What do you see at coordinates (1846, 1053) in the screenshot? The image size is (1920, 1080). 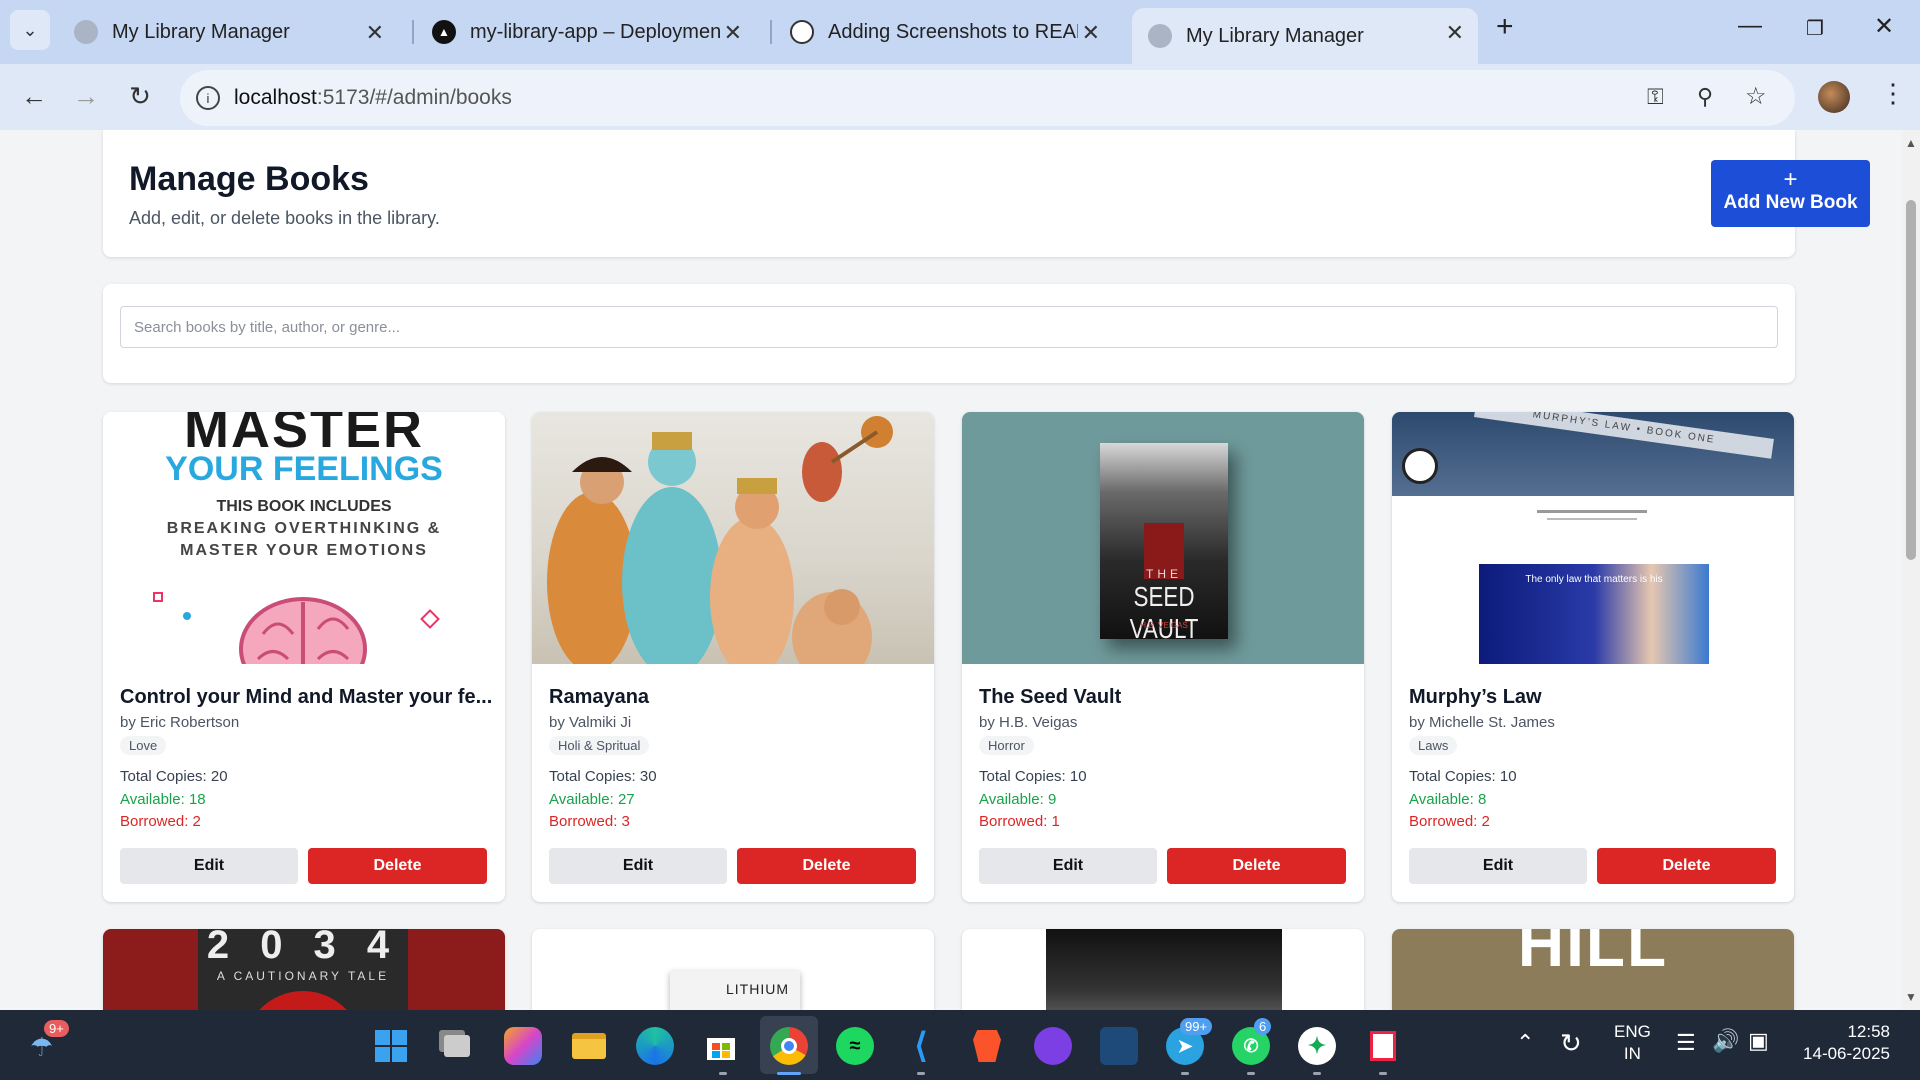 I see `clock-date: 14-06-2025` at bounding box center [1846, 1053].